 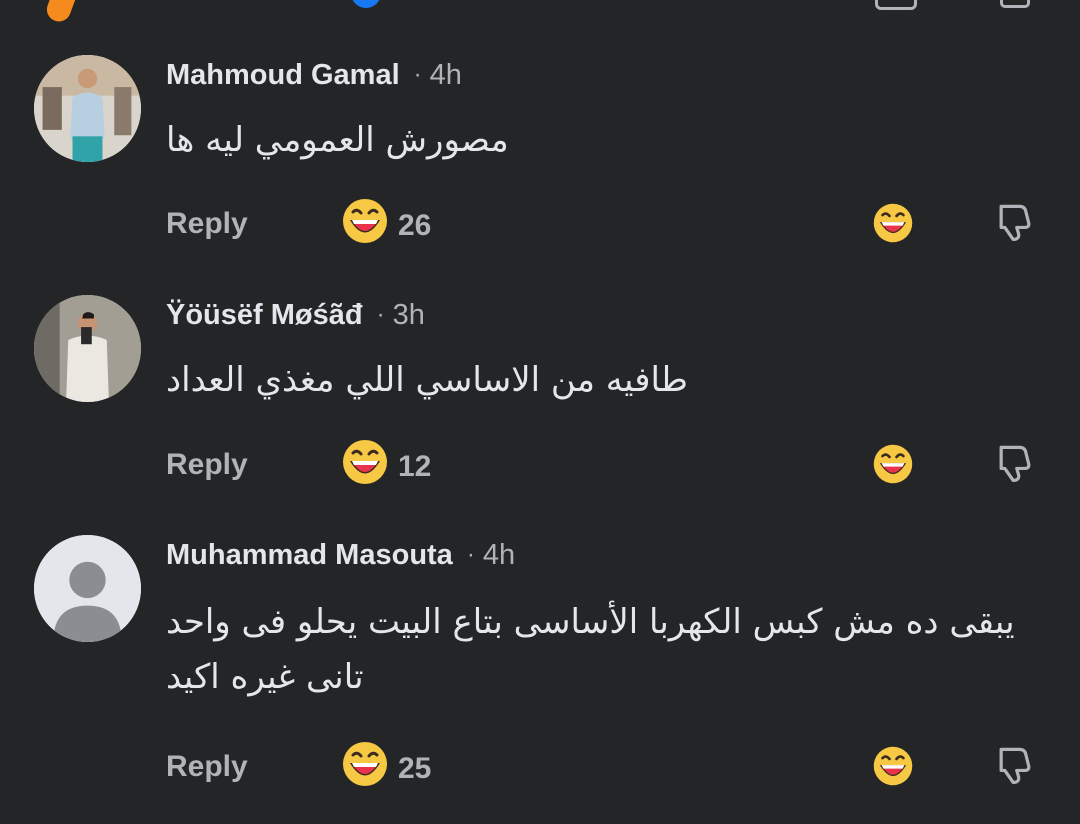 I want to click on clipped-orange-shape, so click(x=62, y=12).